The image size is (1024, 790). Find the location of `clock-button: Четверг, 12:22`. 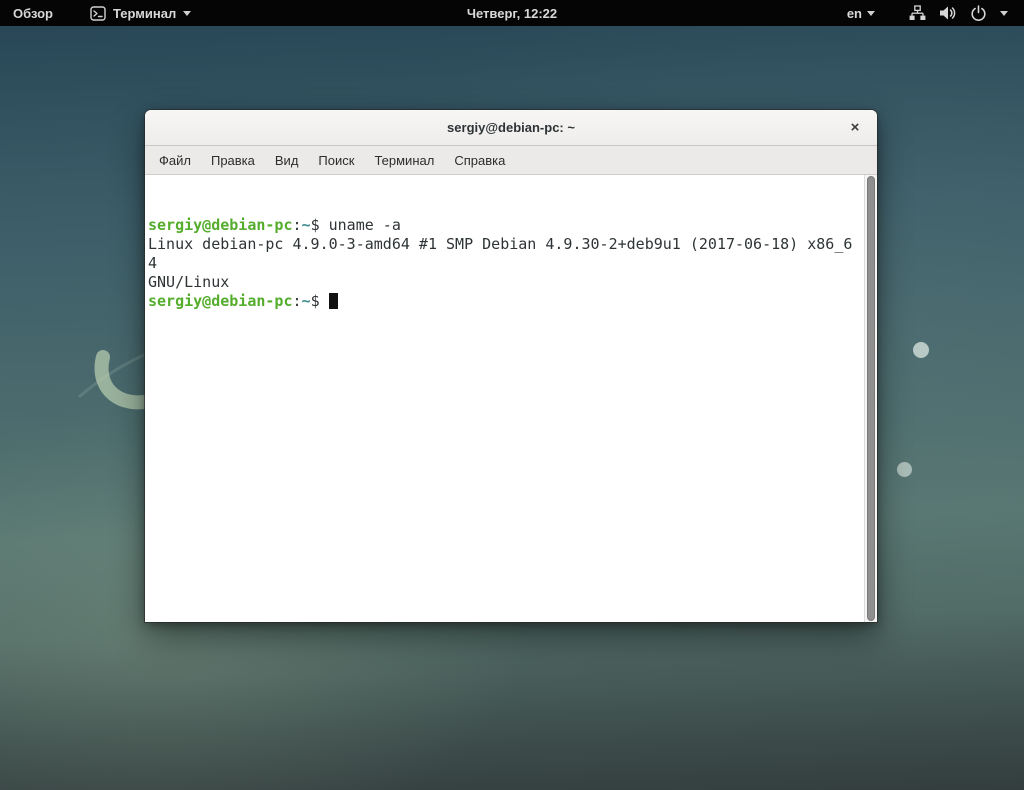

clock-button: Четверг, 12:22 is located at coordinates (512, 13).